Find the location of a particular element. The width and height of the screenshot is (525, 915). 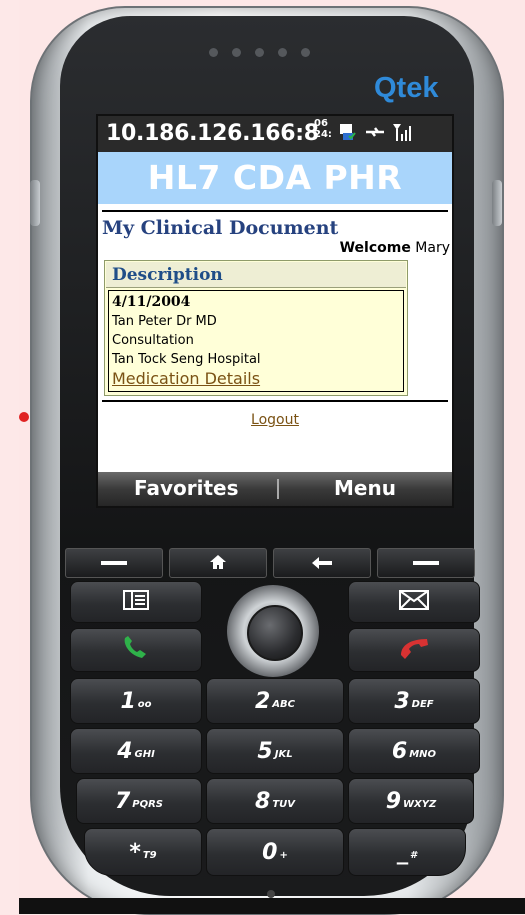

key-star: * T9 is located at coordinates (143, 852).